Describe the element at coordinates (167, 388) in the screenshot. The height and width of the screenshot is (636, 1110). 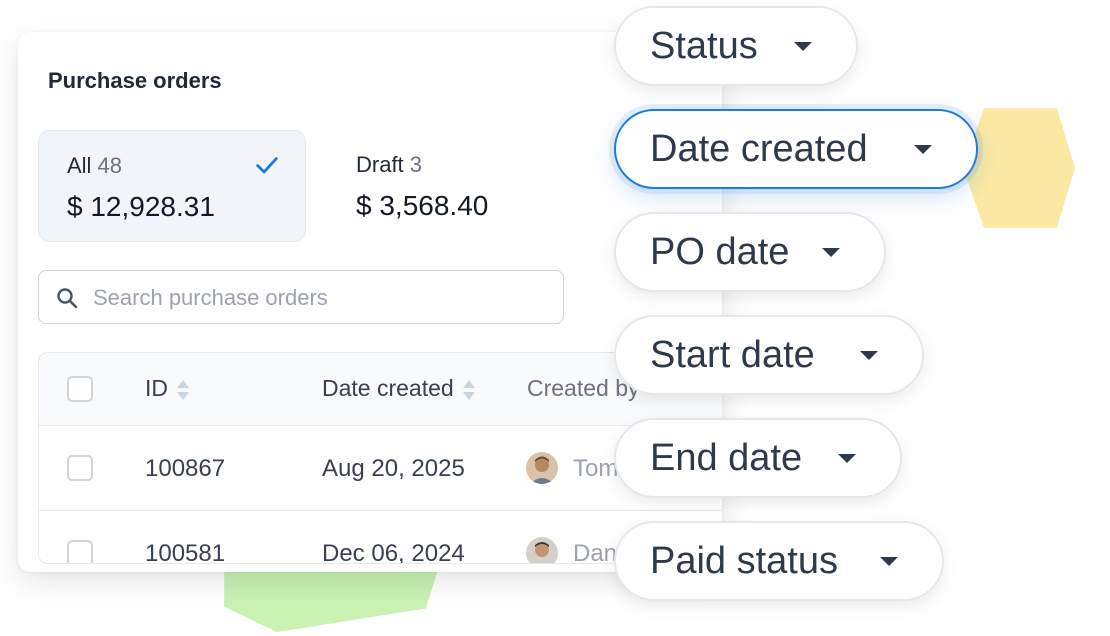
I see `column-header-id: ID` at that location.